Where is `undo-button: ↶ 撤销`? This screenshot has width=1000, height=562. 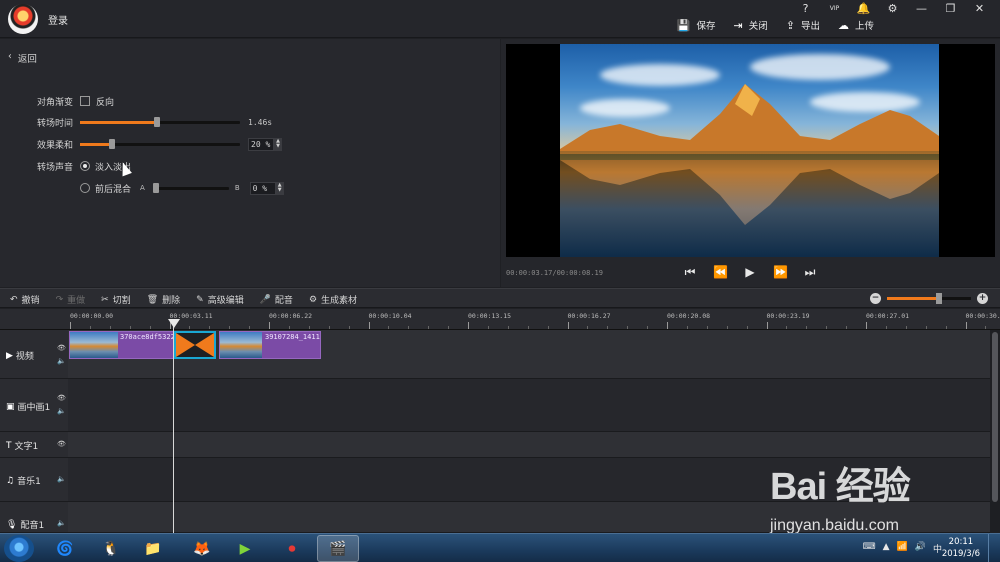
undo-button: ↶ 撤销 is located at coordinates (25, 300).